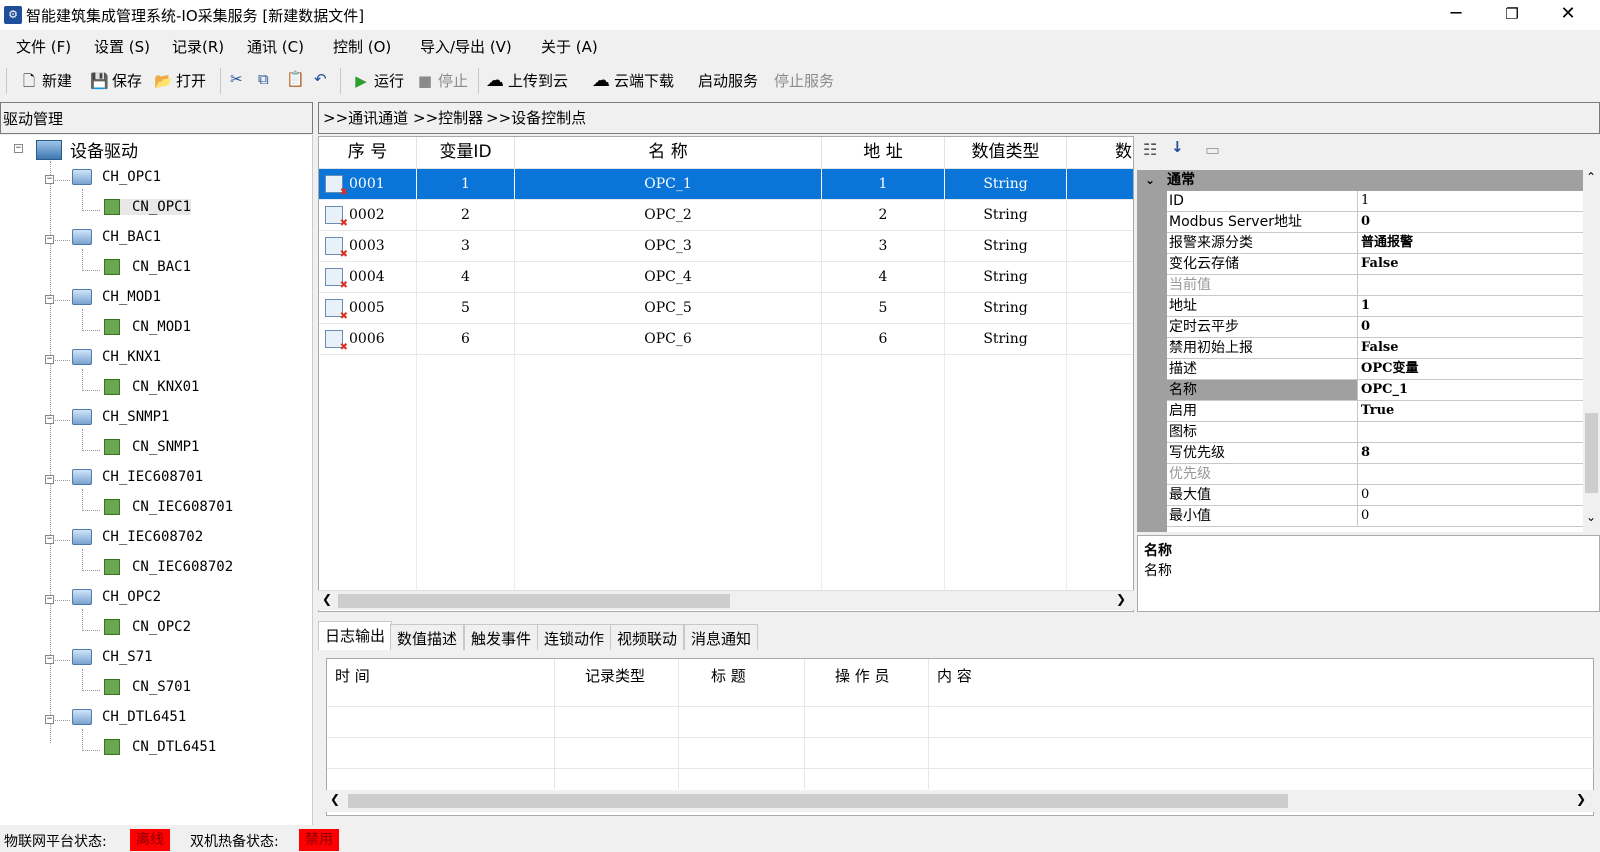  What do you see at coordinates (122, 46) in the screenshot?
I see `menu-settings: 设置 (S)` at bounding box center [122, 46].